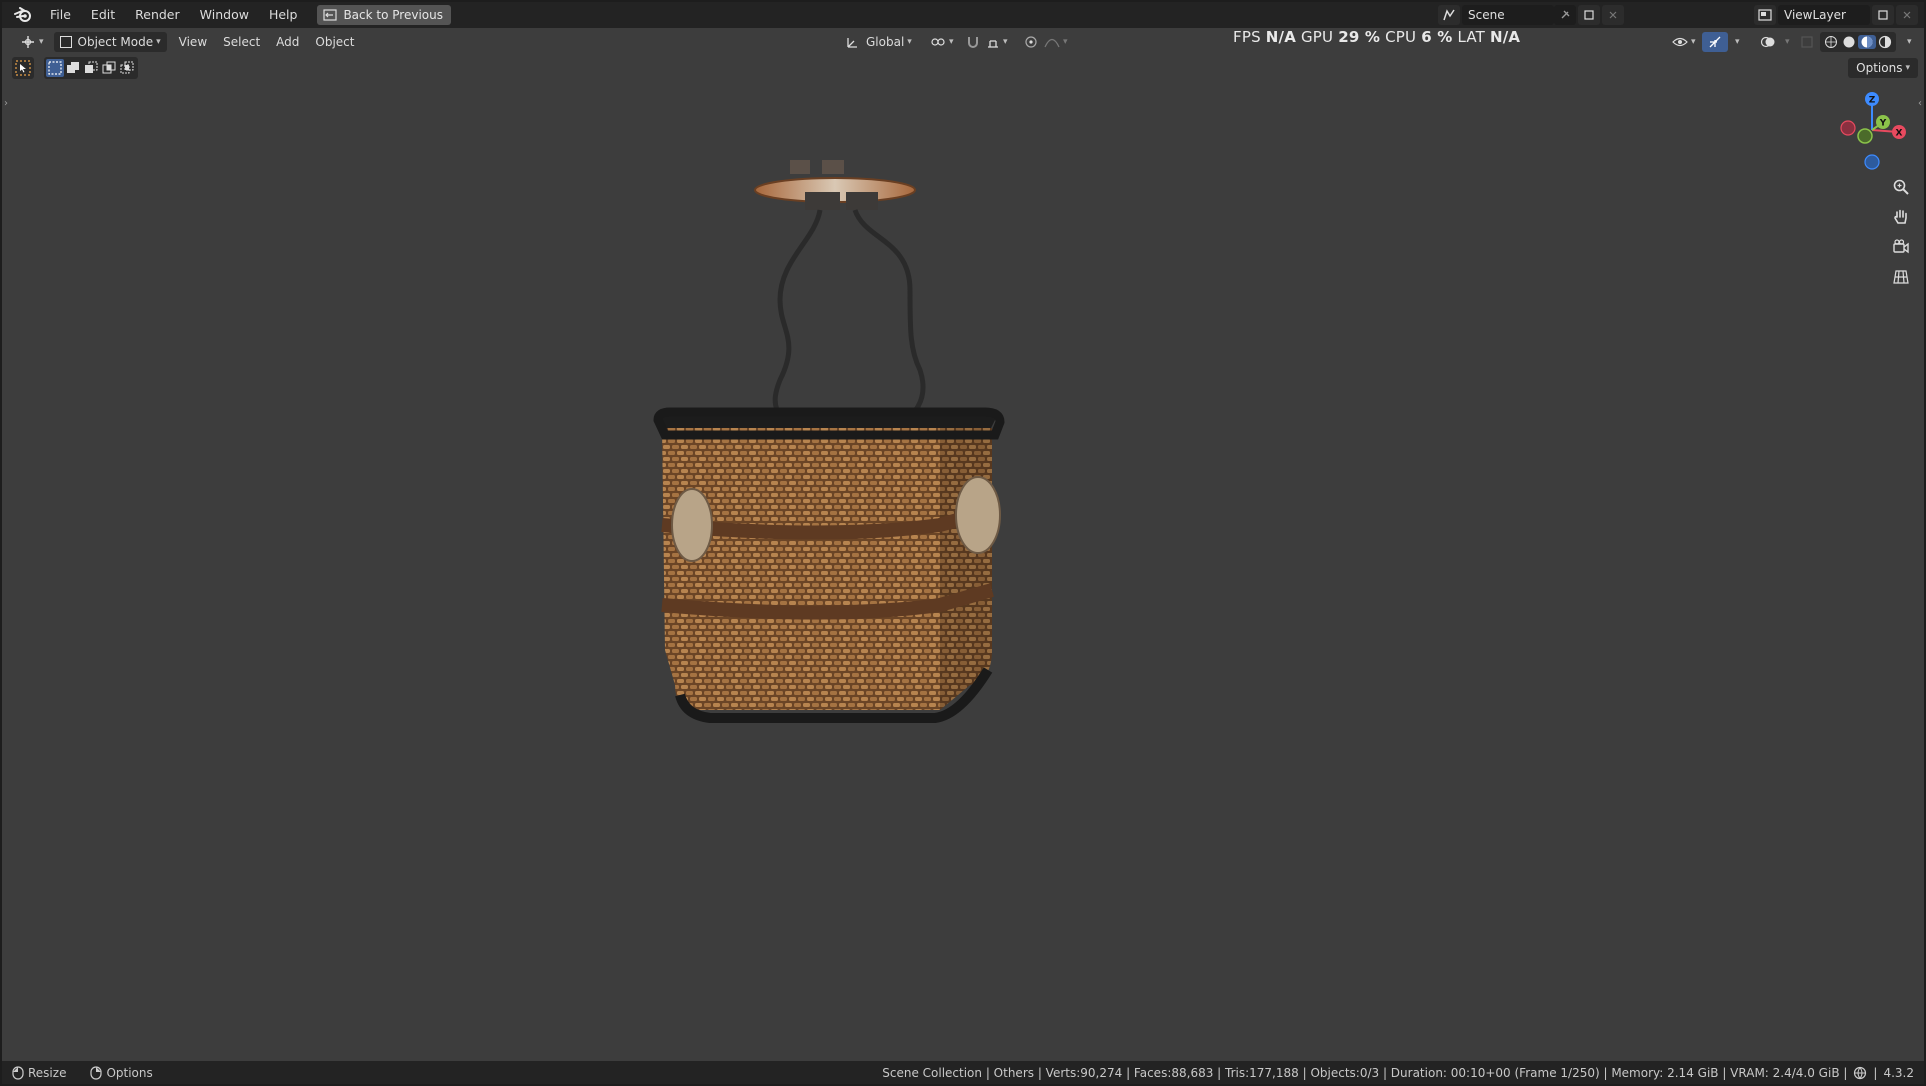 Image resolution: width=1926 pixels, height=1086 pixels. What do you see at coordinates (1565, 15) in the screenshot?
I see `pin-icon` at bounding box center [1565, 15].